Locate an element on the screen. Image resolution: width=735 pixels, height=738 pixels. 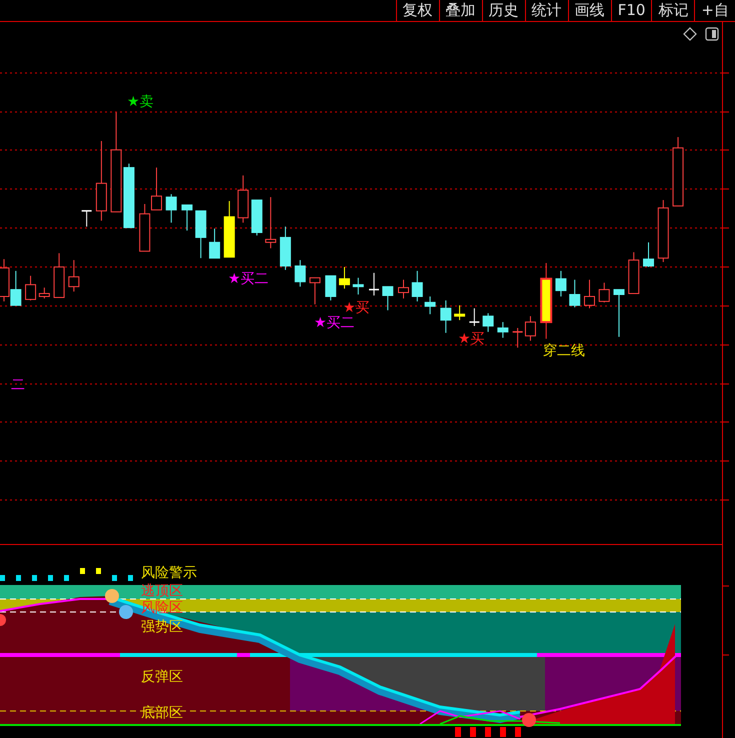
toolbar-button: 统计 is located at coordinates (546, 10).